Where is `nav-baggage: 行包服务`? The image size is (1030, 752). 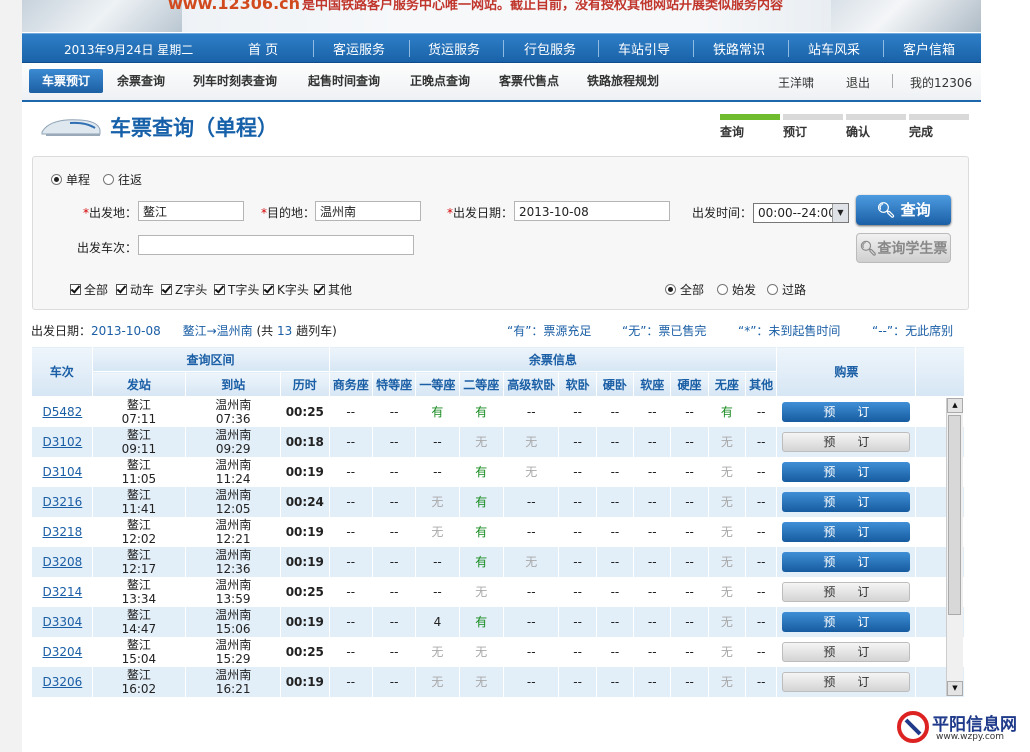
nav-baggage: 行包服务 is located at coordinates (550, 48).